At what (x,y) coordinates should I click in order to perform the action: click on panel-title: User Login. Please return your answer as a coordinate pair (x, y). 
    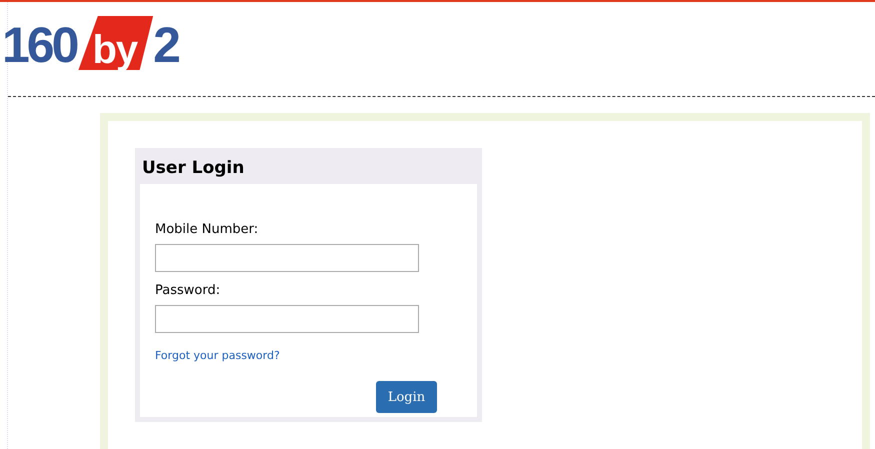
    Looking at the image, I should click on (308, 168).